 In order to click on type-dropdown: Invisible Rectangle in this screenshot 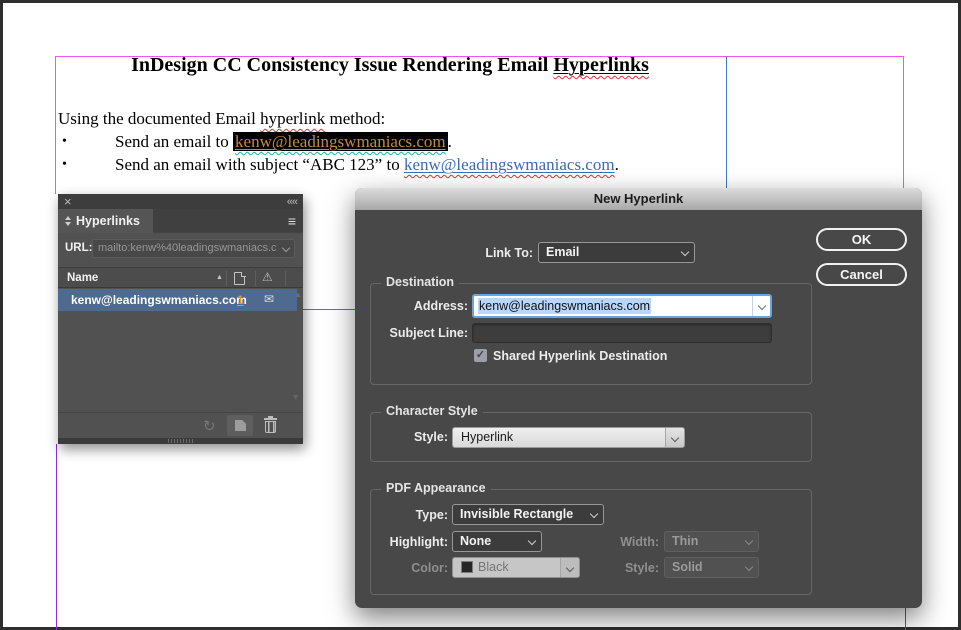, I will do `click(528, 514)`.